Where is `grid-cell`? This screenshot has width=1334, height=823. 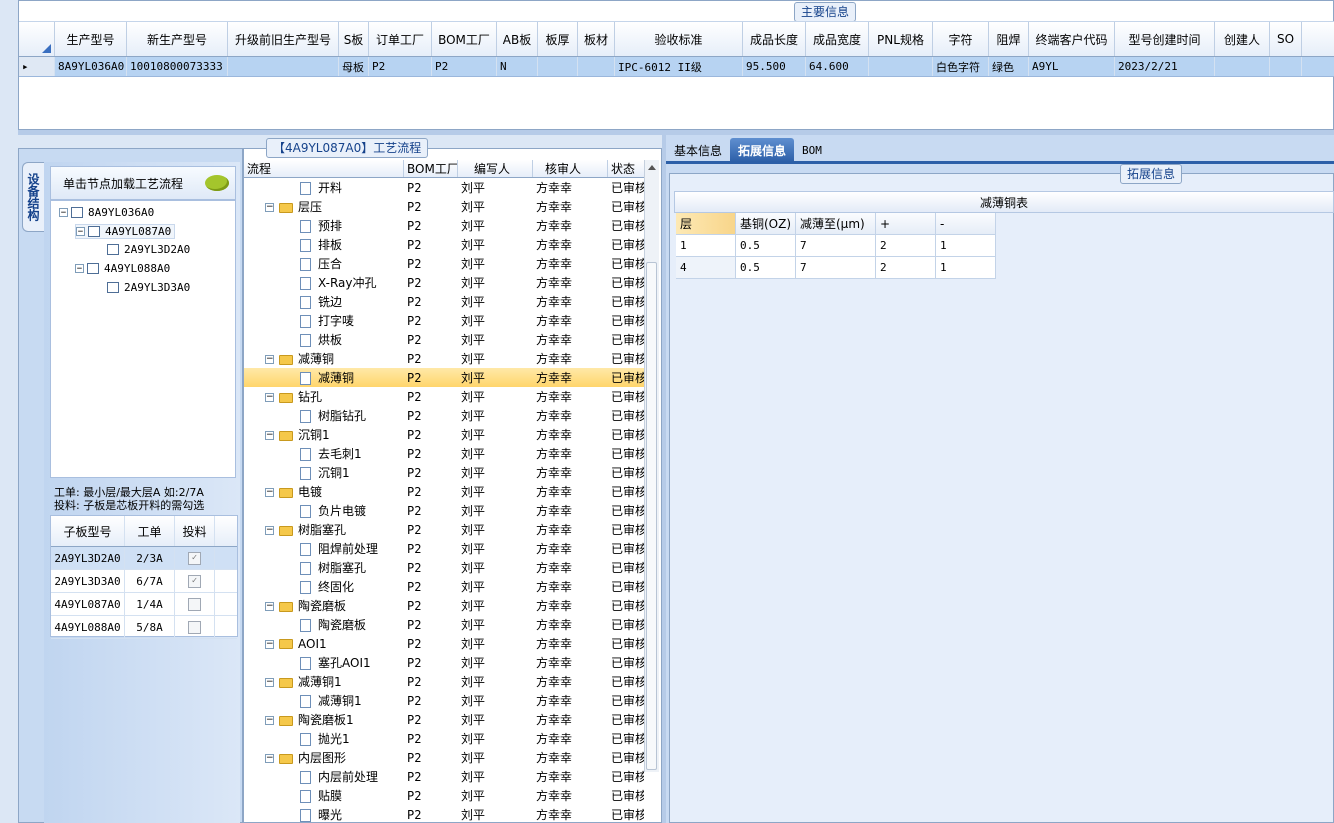
grid-cell is located at coordinates (1242, 66).